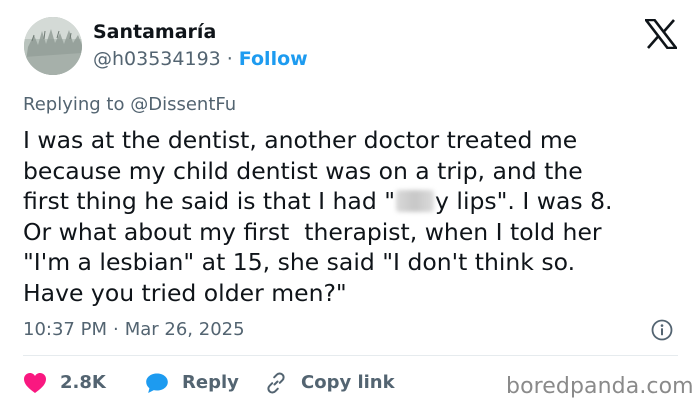  I want to click on replying-prefix: Replying to, so click(74, 104).